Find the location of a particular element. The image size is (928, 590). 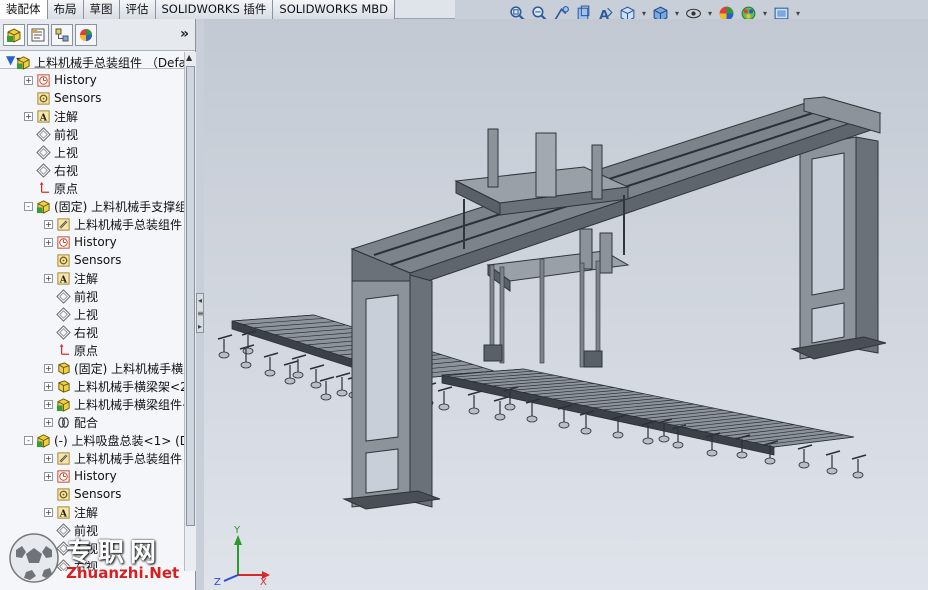

right-gantry-column is located at coordinates (838, 248).